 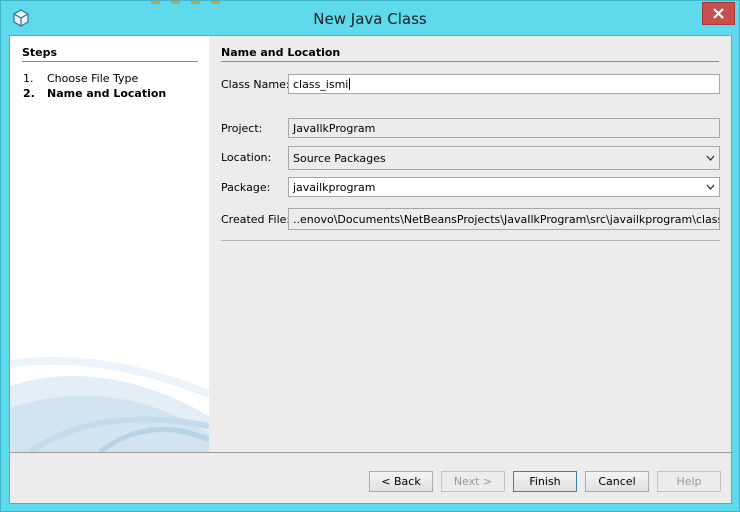 What do you see at coordinates (242, 128) in the screenshot?
I see `project-label: Project:` at bounding box center [242, 128].